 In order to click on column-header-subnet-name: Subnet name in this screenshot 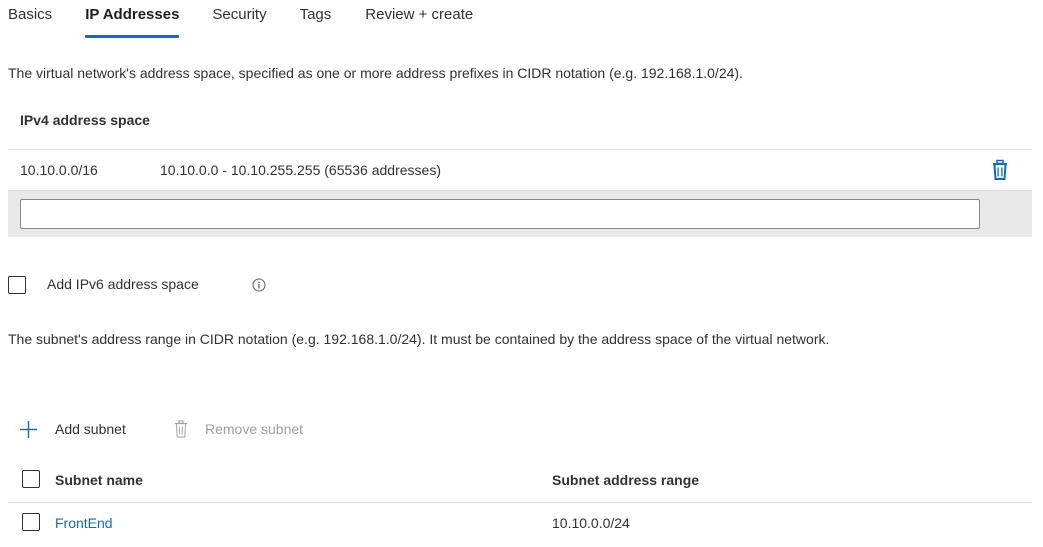, I will do `click(99, 480)`.